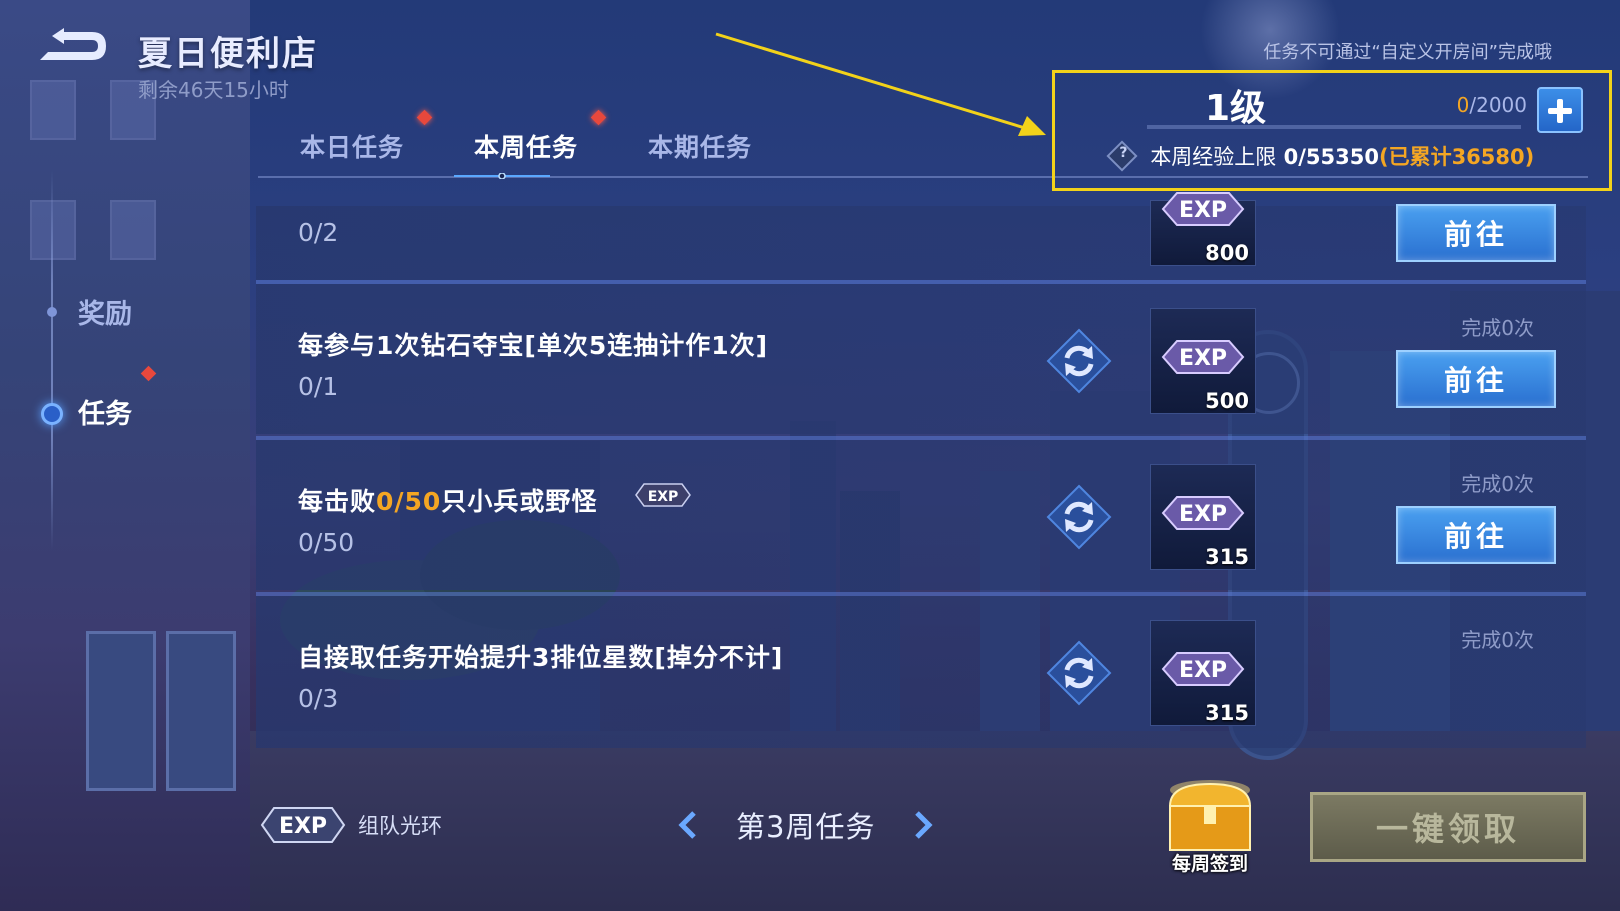  Describe the element at coordinates (352, 147) in the screenshot. I see `tab-label: 本日任务` at that location.